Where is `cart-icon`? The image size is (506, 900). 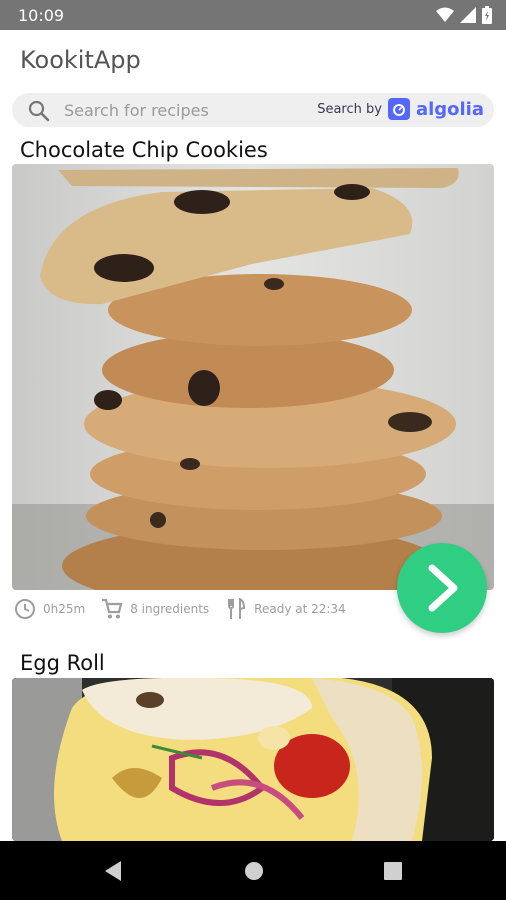
cart-icon is located at coordinates (112, 608).